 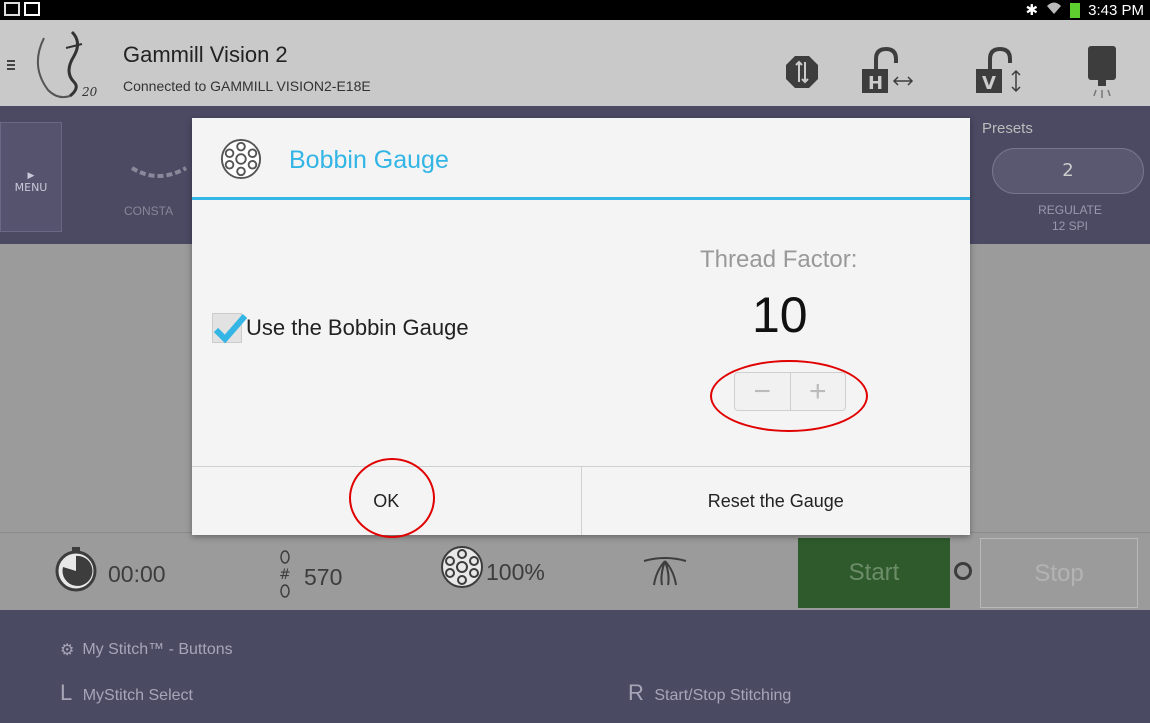 I want to click on vertical-lock-button: V, so click(x=1002, y=72).